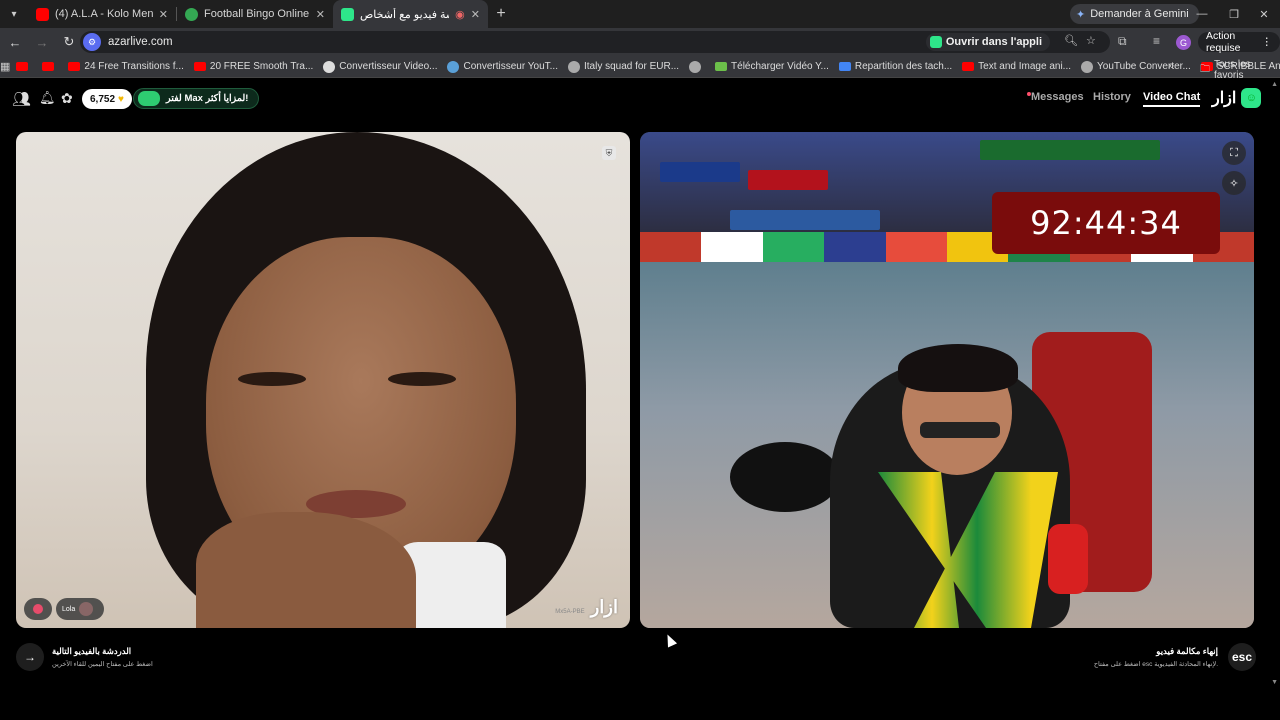  Describe the element at coordinates (86, 609) in the screenshot. I see `partner-avatar` at that location.